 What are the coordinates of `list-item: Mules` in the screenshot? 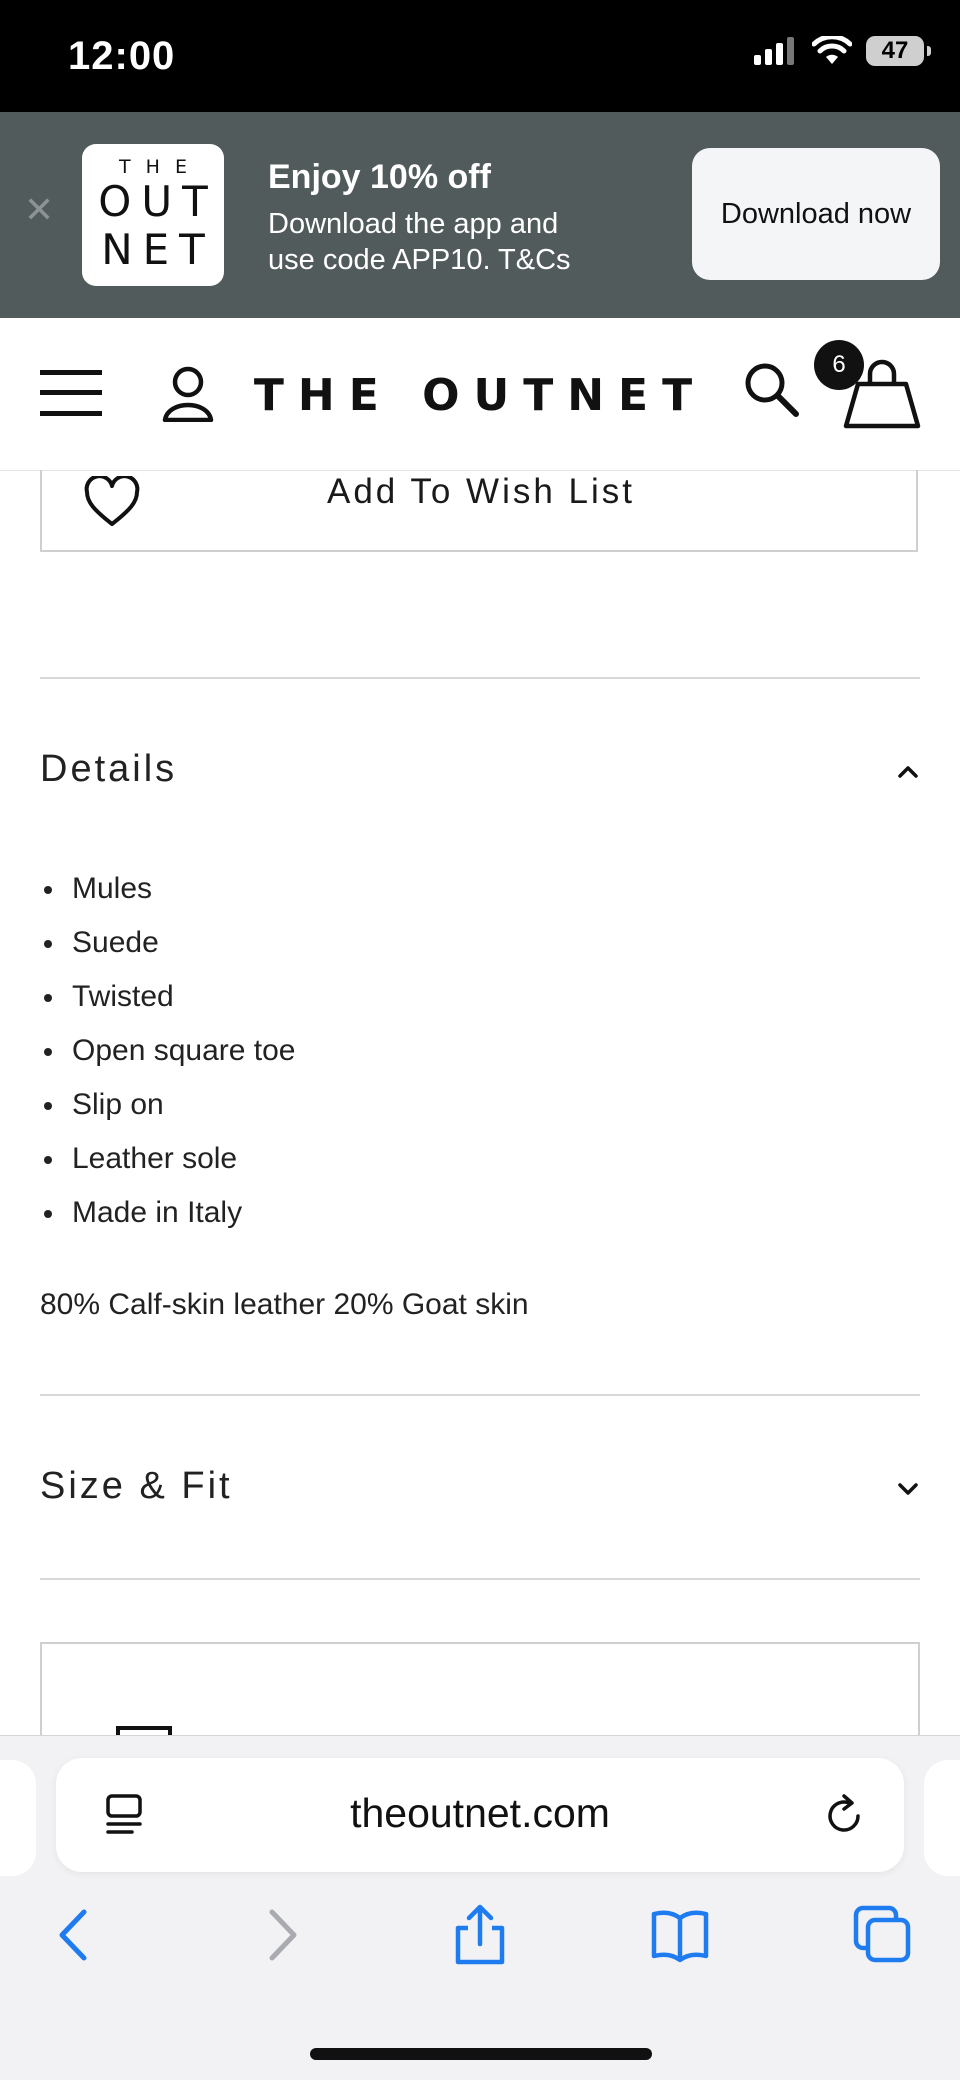 It's located at (168, 889).